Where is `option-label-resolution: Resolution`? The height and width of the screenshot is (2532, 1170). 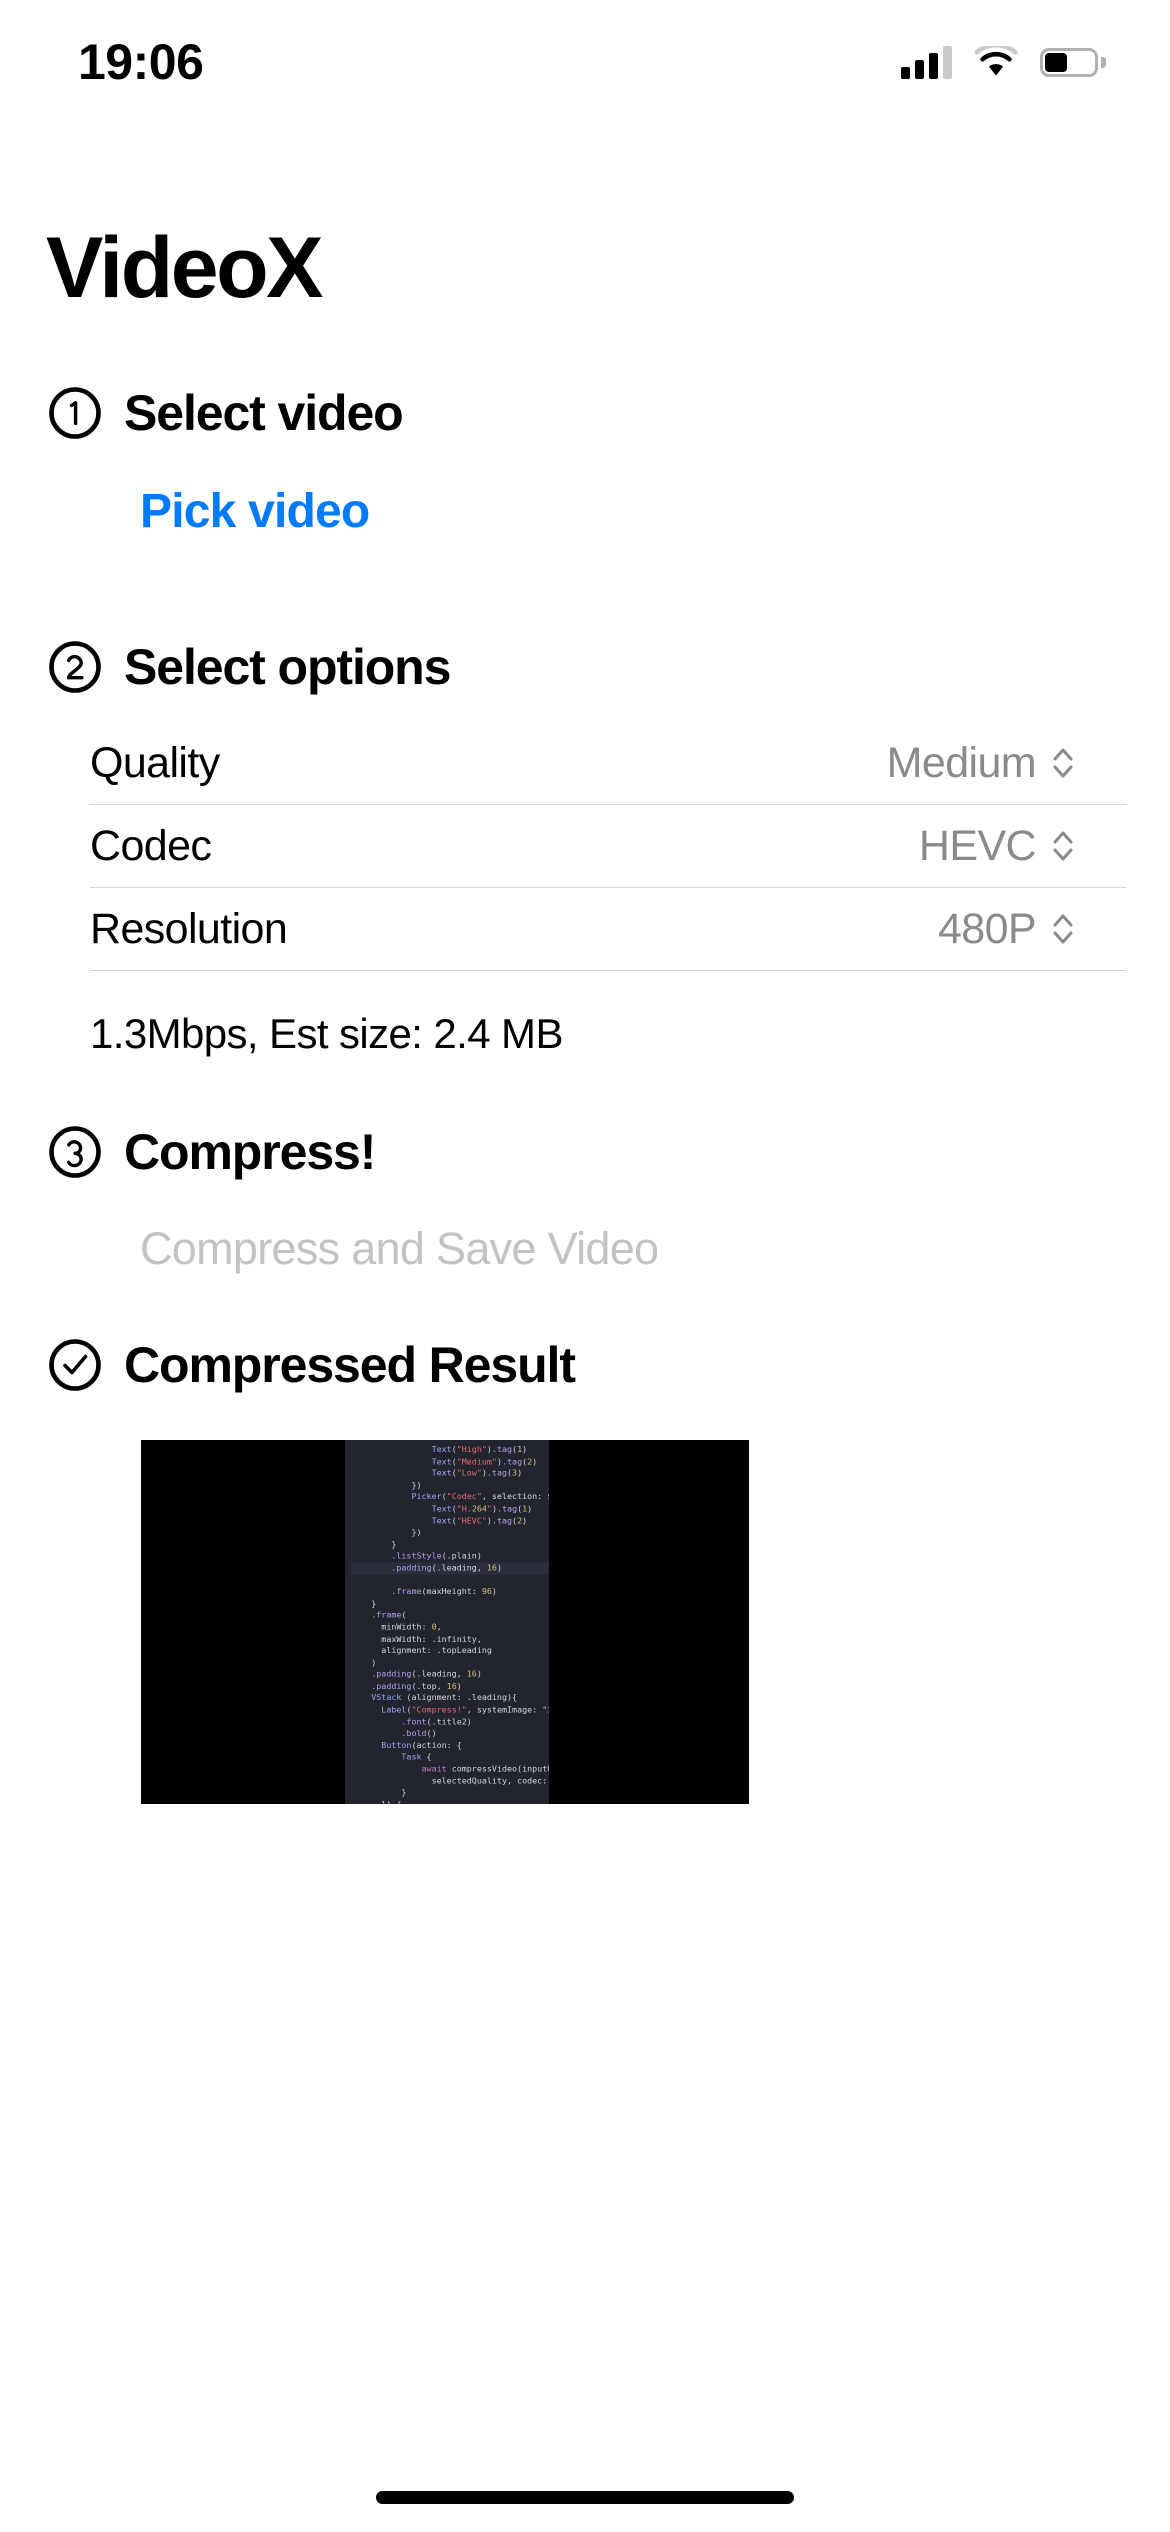 option-label-resolution: Resolution is located at coordinates (189, 928).